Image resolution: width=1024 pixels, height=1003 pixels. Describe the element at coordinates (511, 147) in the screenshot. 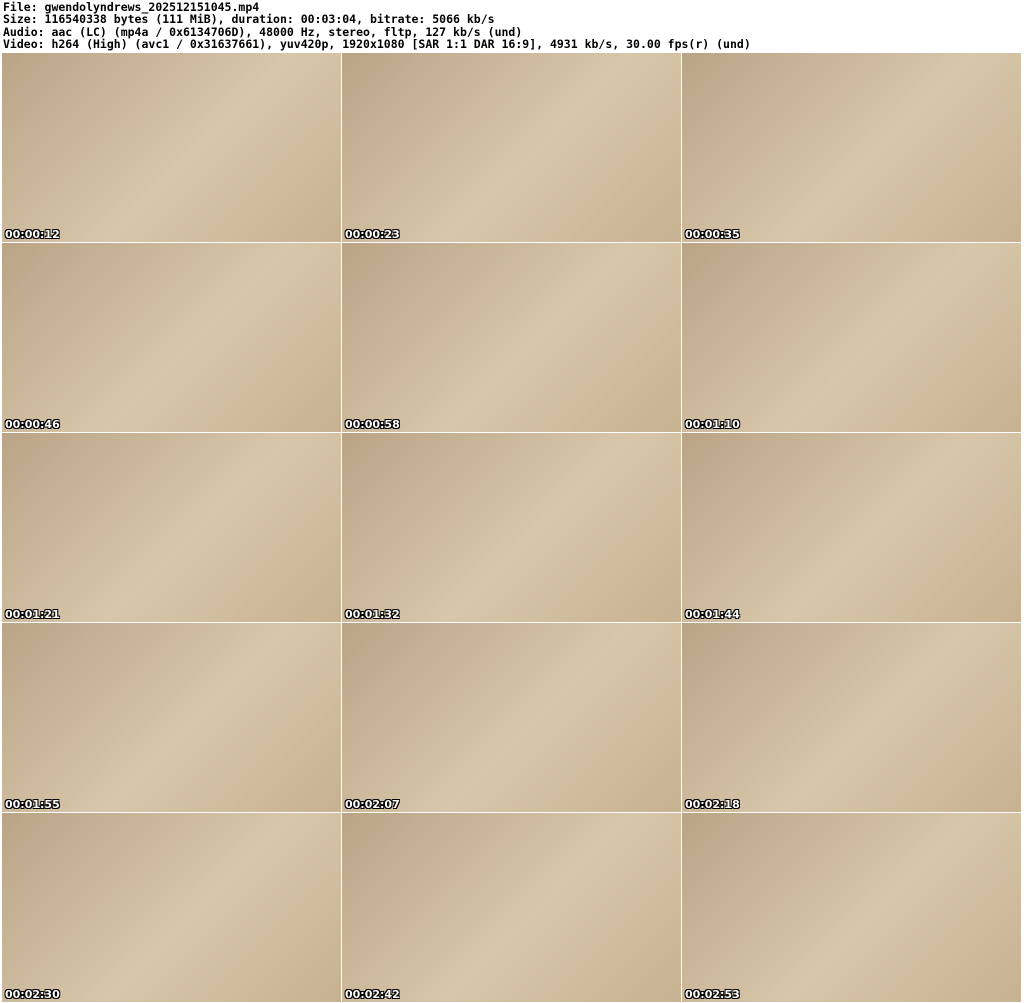

I see `video-thumbnail: 00:00:23` at that location.